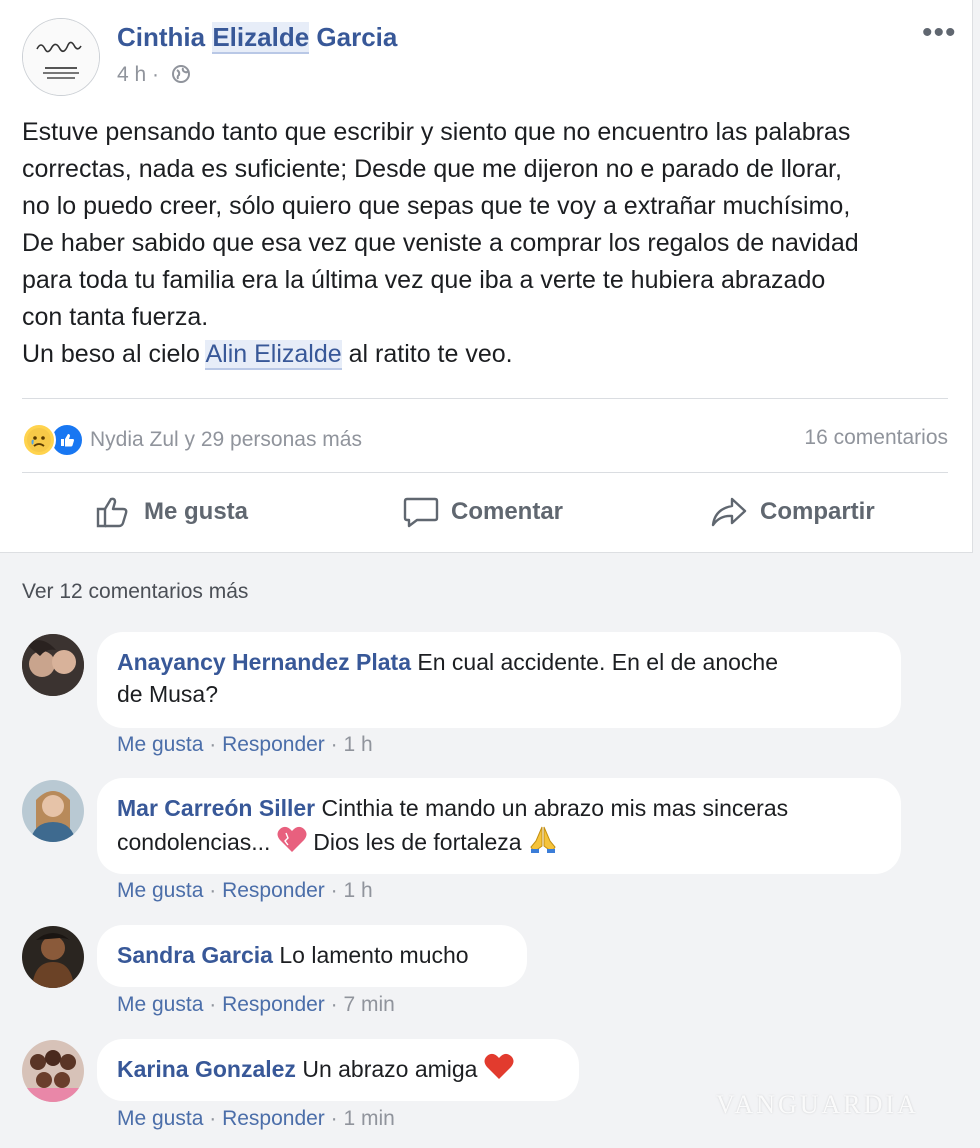  What do you see at coordinates (817, 1104) in the screenshot?
I see `watermark: VANGUARDIA` at bounding box center [817, 1104].